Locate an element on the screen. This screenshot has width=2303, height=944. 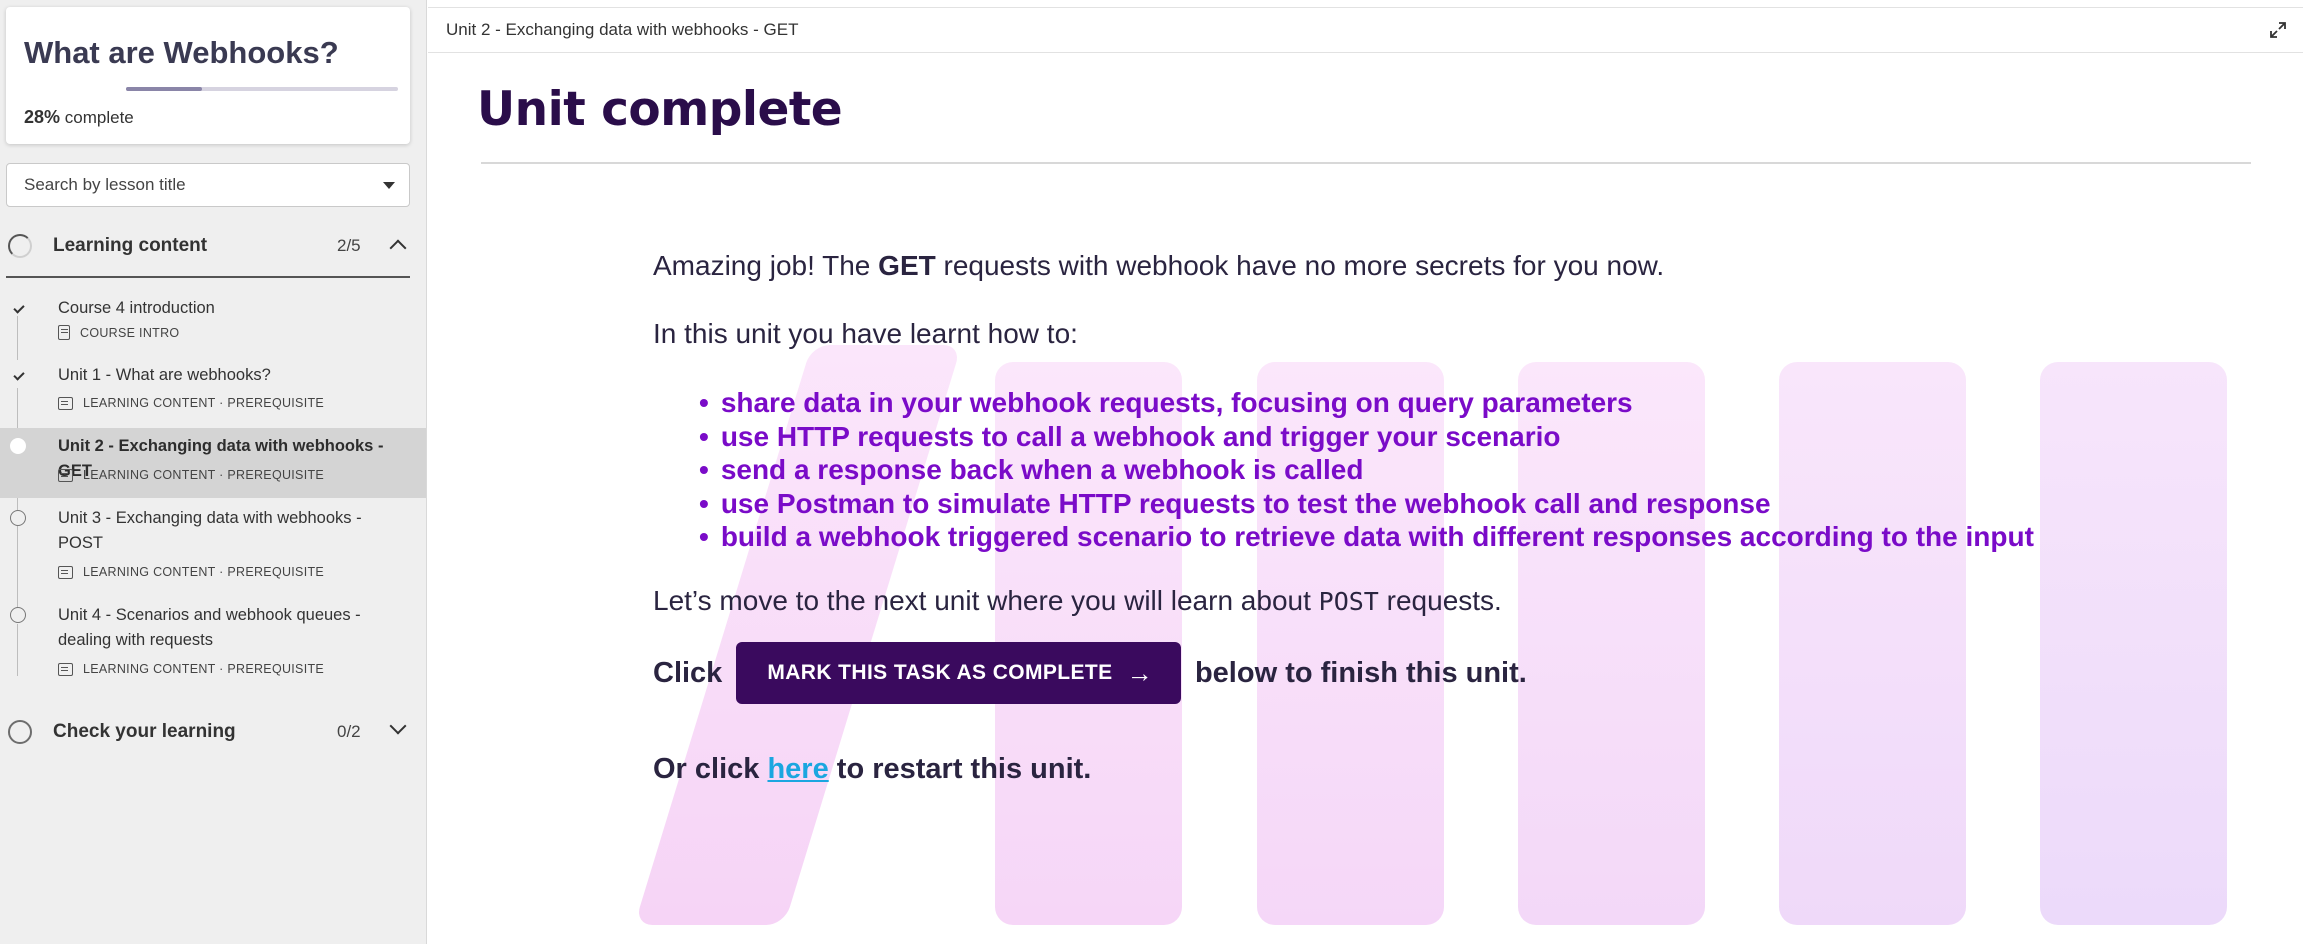
section-count: 2/5 is located at coordinates (349, 245).